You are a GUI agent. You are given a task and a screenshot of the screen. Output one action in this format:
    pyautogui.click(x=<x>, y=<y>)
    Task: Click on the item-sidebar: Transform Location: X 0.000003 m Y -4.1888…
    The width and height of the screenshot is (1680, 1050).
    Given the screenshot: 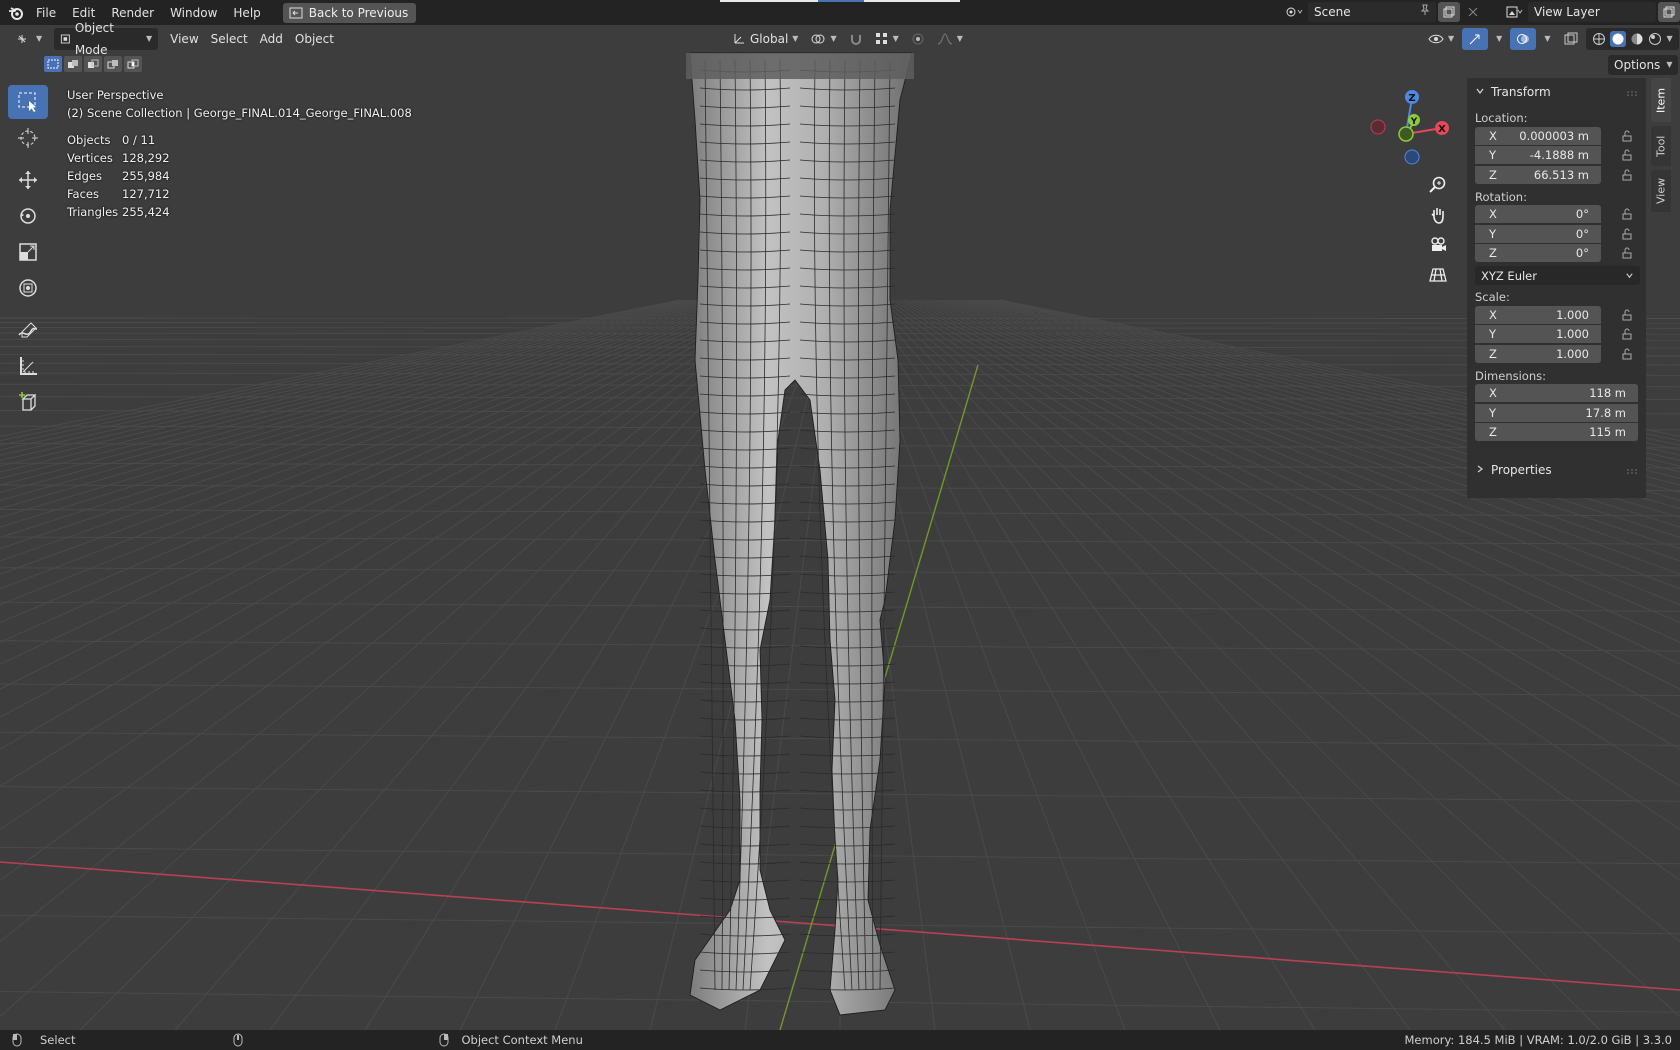 What is the action you would take?
    pyautogui.click(x=1556, y=288)
    